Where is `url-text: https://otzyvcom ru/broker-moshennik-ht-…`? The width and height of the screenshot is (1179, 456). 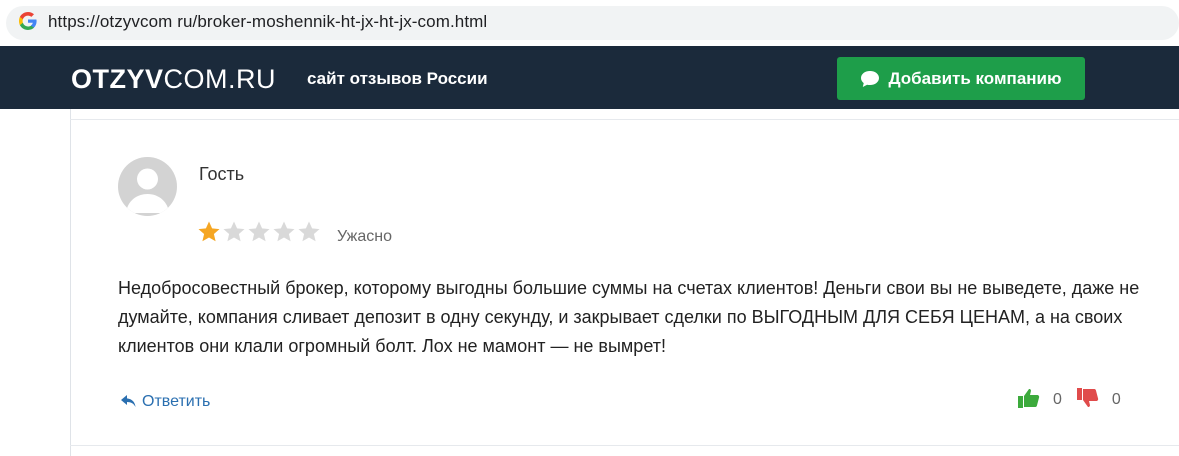 url-text: https://otzyvcom ru/broker-moshennik-ht-… is located at coordinates (267, 22).